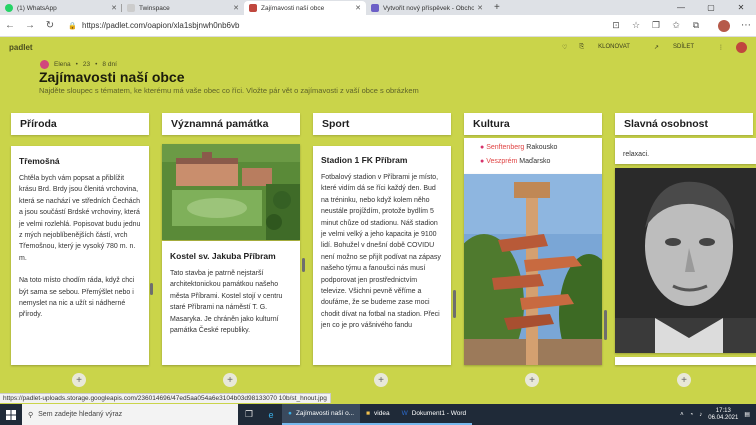 The width and height of the screenshot is (756, 425). What do you see at coordinates (378, 47) in the screenshot?
I see `padlet-header: padlet ♡ ⎘ KLONOVAT ↗ SDÍLET ⋮` at bounding box center [378, 47].